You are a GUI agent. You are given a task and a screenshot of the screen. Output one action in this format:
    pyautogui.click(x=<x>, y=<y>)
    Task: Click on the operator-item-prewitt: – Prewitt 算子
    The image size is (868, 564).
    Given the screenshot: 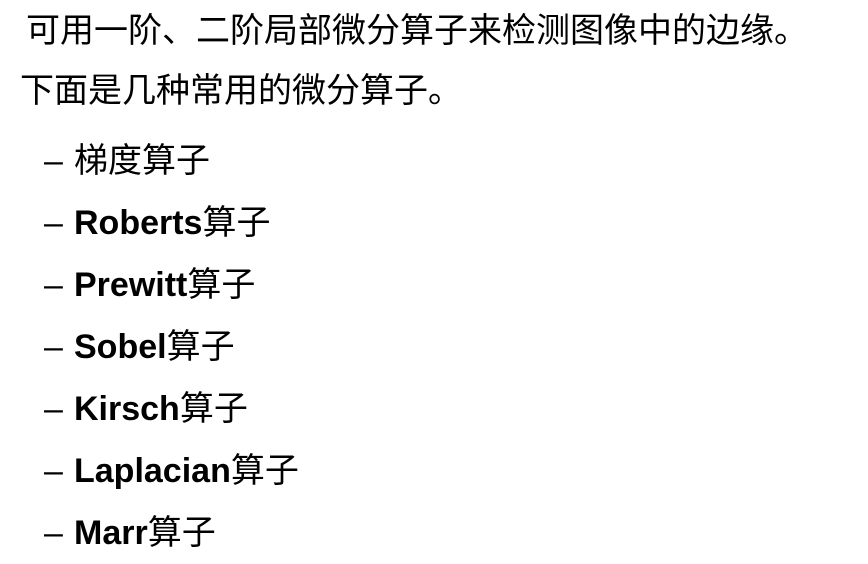 What is the action you would take?
    pyautogui.click(x=171, y=285)
    